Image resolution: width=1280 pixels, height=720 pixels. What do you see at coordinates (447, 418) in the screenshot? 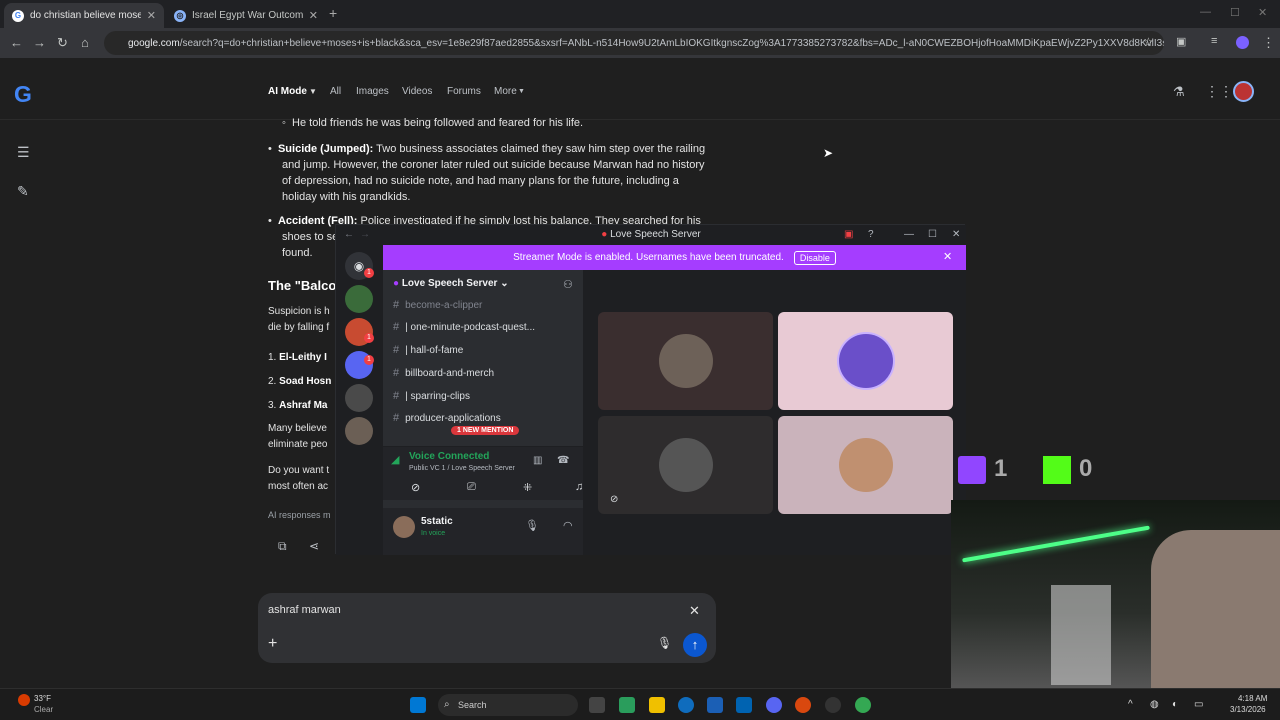
I see `channel-item: # producer-applications` at bounding box center [447, 418].